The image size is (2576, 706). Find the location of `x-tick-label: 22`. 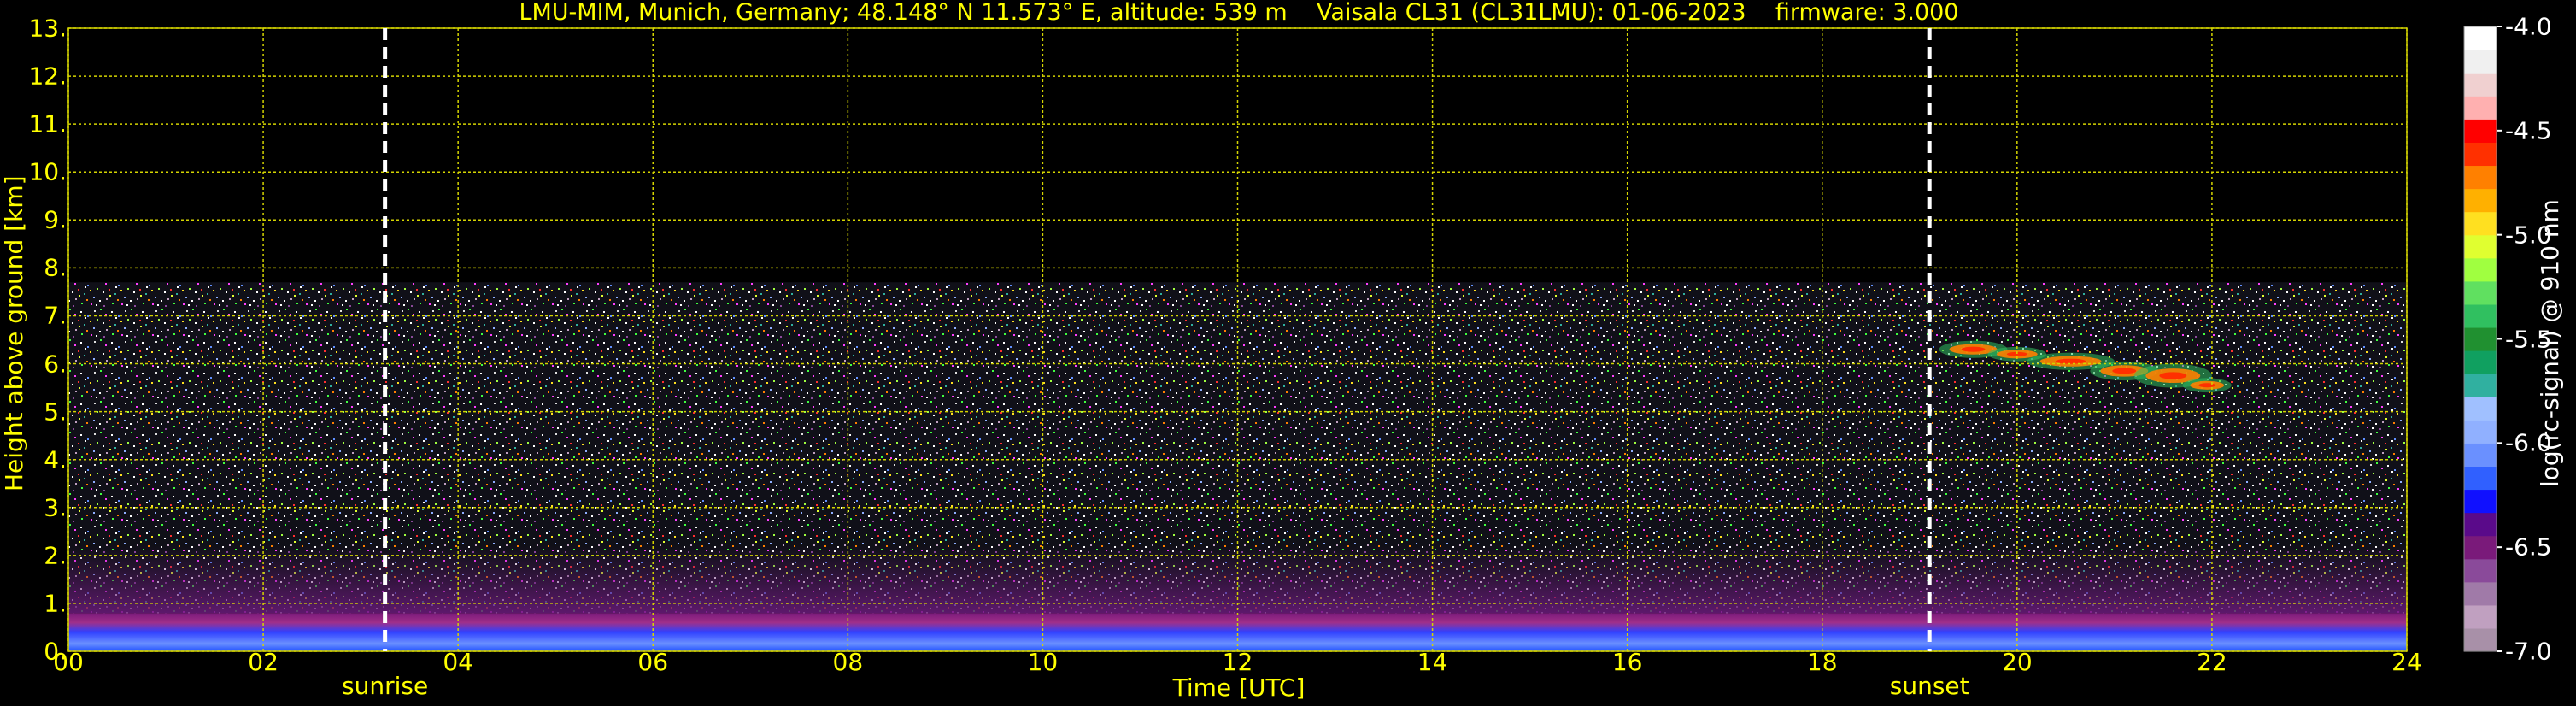

x-tick-label: 22 is located at coordinates (2212, 662).